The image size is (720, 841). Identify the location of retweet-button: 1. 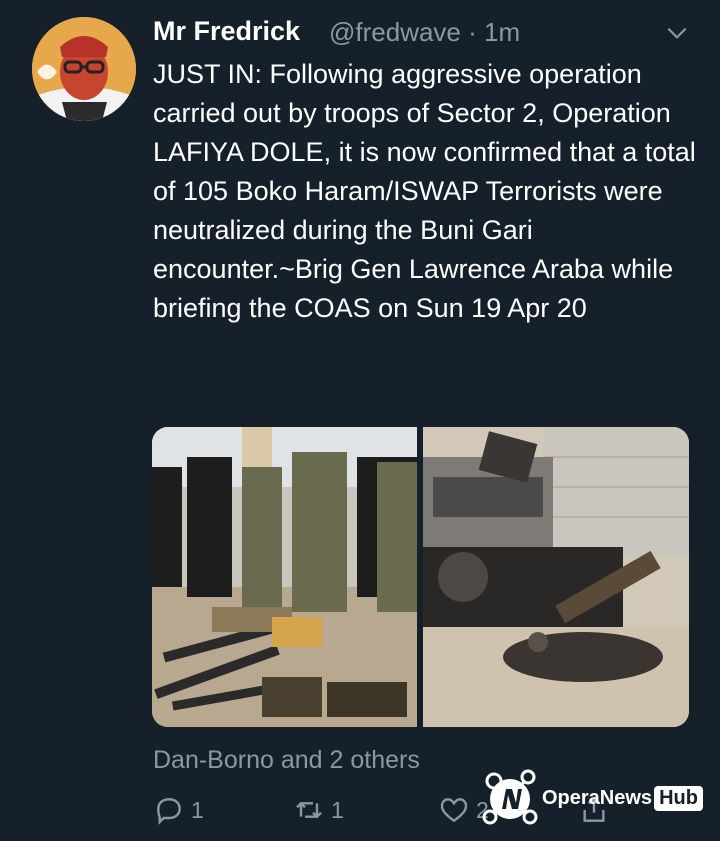
(318, 810).